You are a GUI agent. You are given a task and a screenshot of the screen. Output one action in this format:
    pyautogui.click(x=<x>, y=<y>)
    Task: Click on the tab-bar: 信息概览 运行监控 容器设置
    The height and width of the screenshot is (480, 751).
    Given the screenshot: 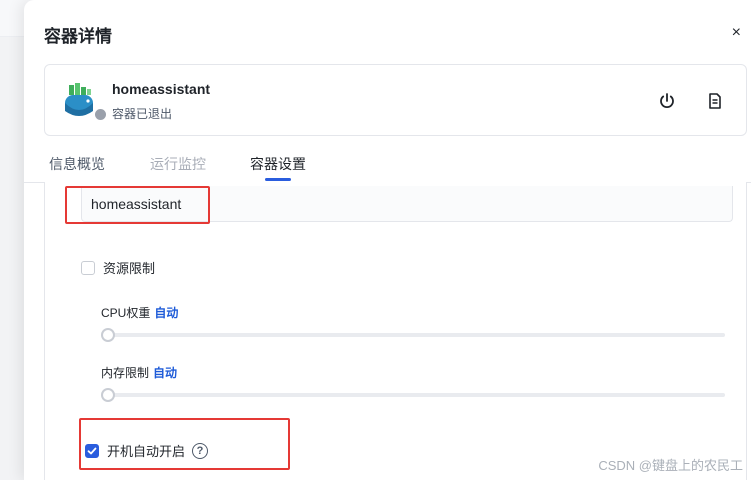 What is the action you would take?
    pyautogui.click(x=387, y=165)
    